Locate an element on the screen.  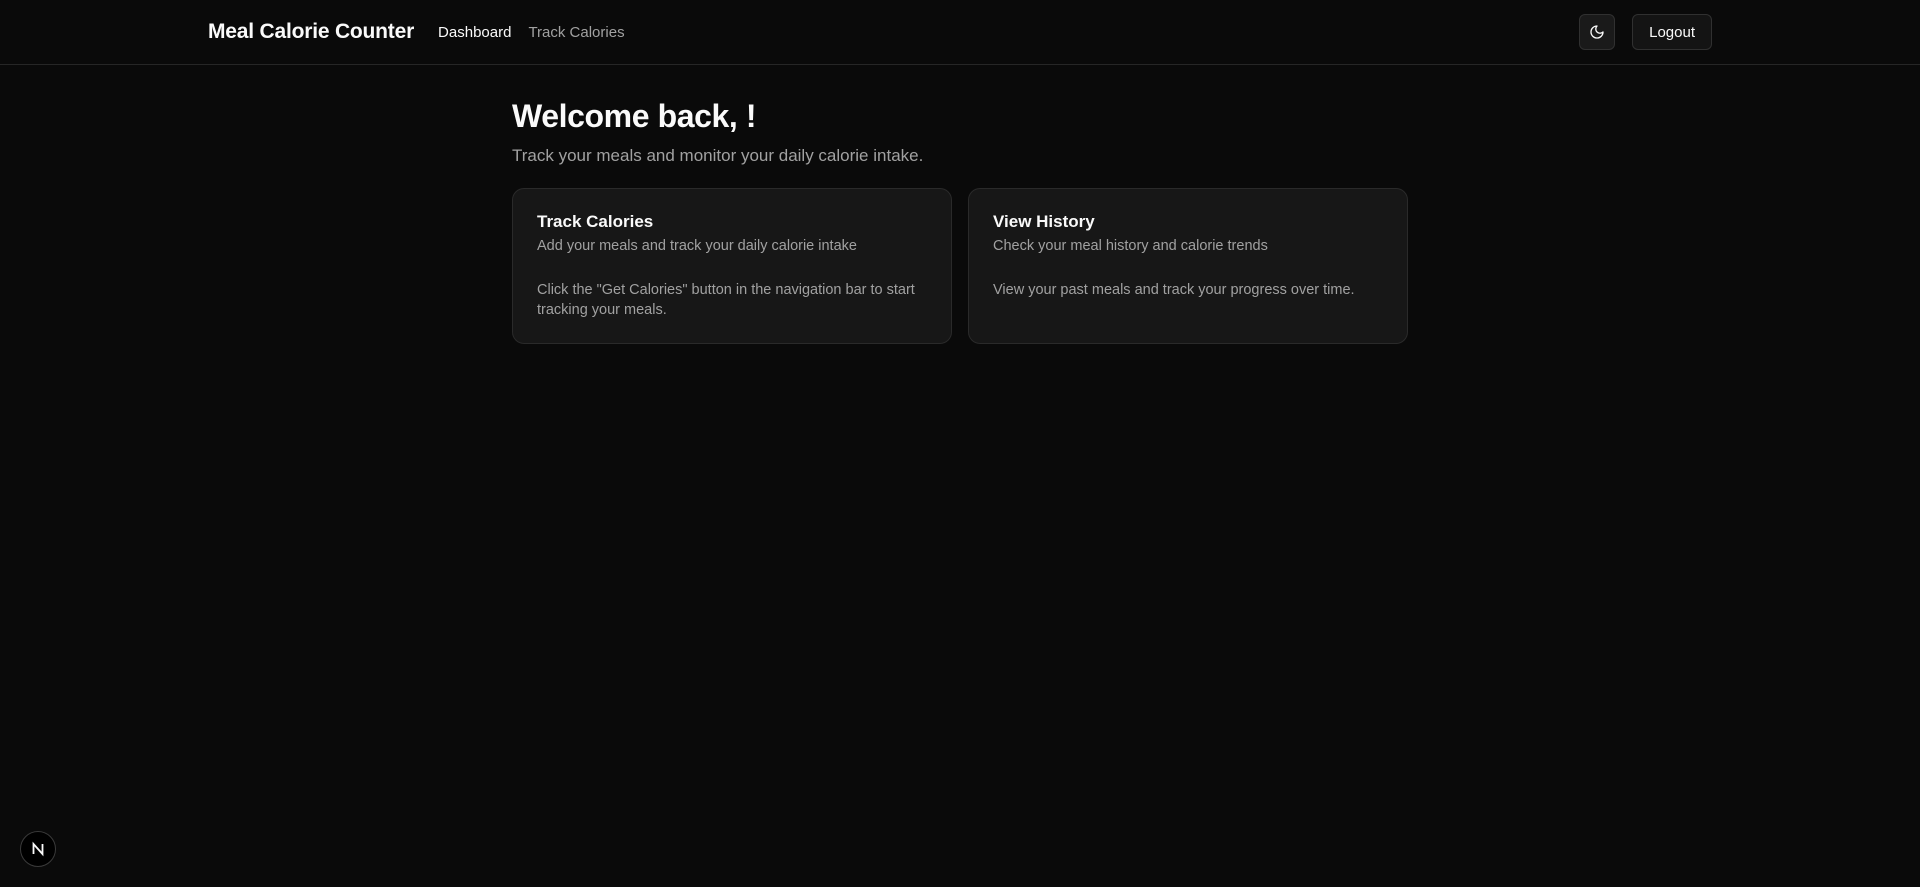
page-title: Welcome back, ! is located at coordinates (634, 116).